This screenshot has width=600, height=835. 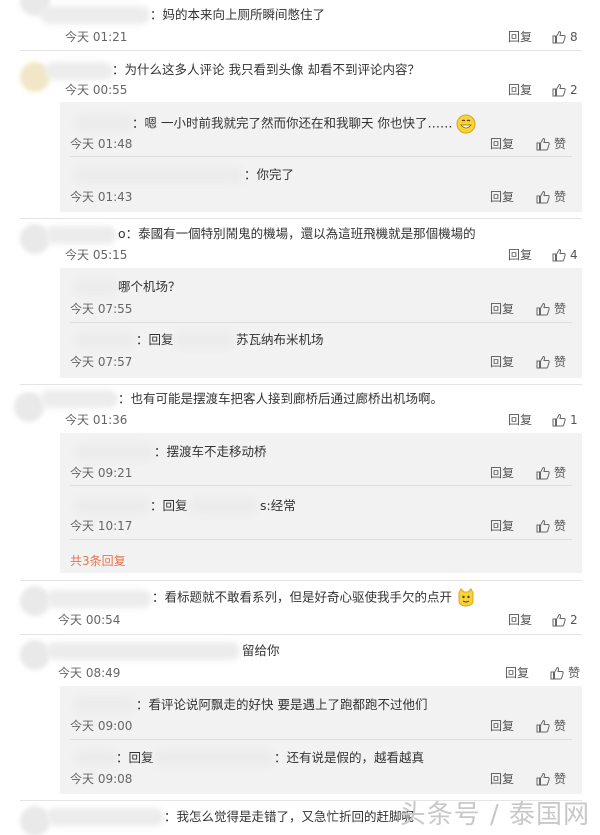 What do you see at coordinates (574, 255) in the screenshot?
I see `like-count: 4` at bounding box center [574, 255].